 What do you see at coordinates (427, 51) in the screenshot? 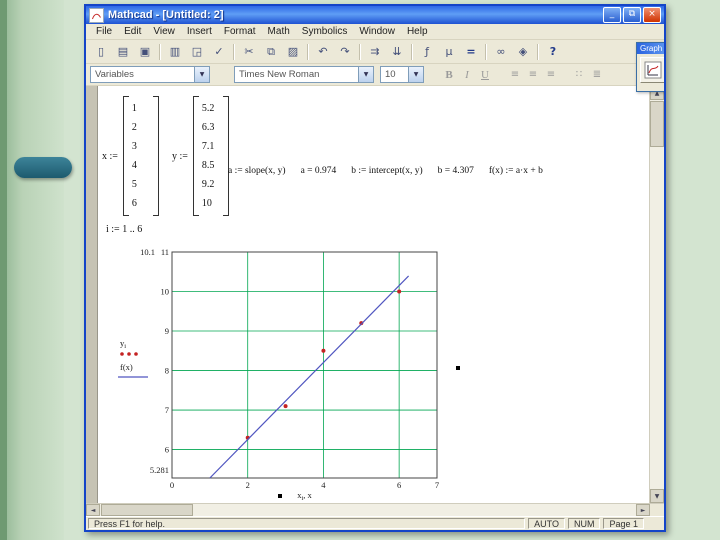
I see `insert-function-icon: ƒ` at bounding box center [427, 51].